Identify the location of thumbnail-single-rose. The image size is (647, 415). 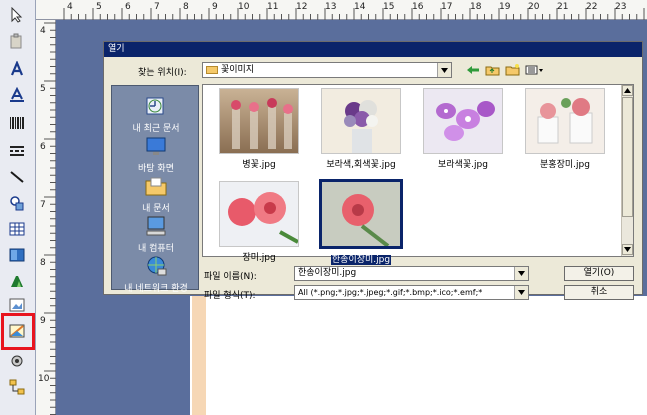
(361, 214).